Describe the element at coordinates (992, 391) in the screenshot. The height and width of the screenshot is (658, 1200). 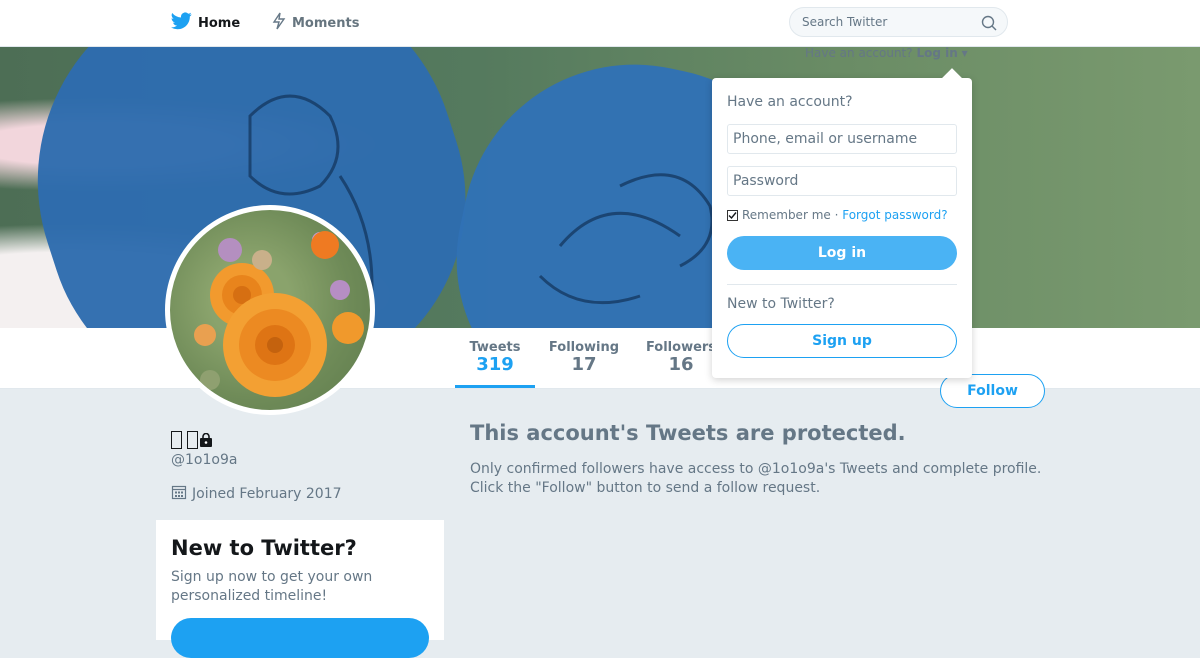
I see `follow-button: Follow` at that location.